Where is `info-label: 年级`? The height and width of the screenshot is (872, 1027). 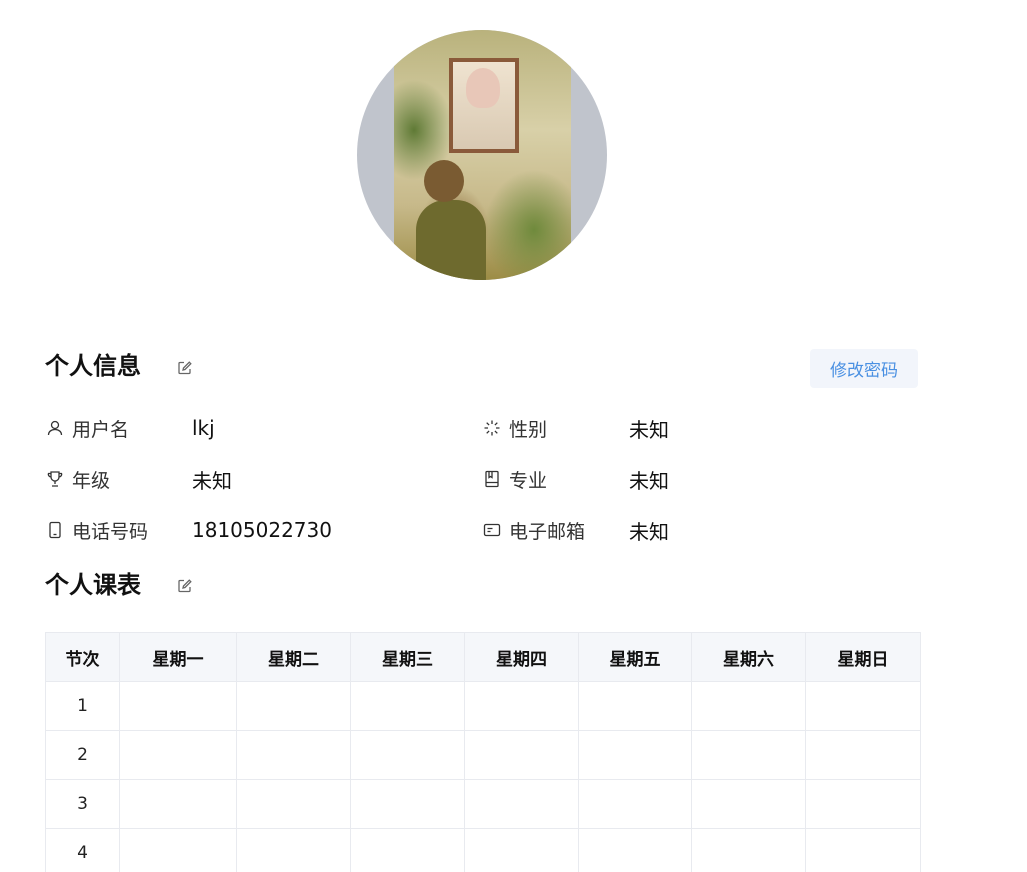 info-label: 年级 is located at coordinates (91, 480).